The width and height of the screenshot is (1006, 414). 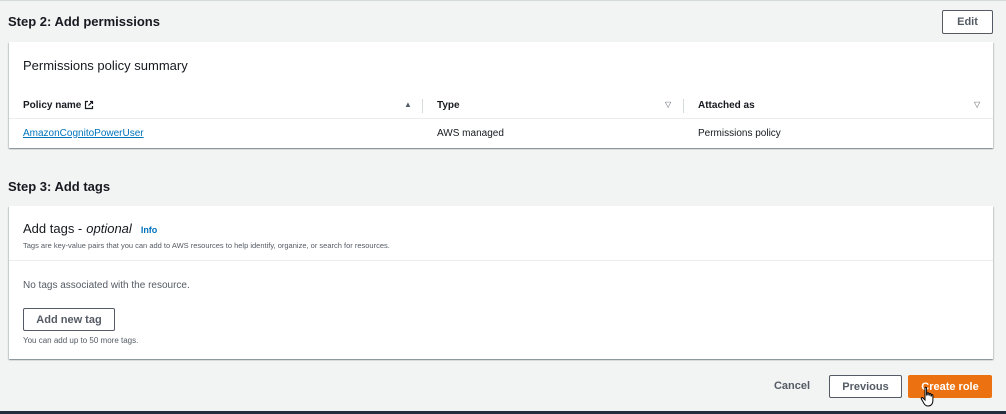 What do you see at coordinates (83, 133) in the screenshot?
I see `policy-name-link: AmazonCognitoPowerUser` at bounding box center [83, 133].